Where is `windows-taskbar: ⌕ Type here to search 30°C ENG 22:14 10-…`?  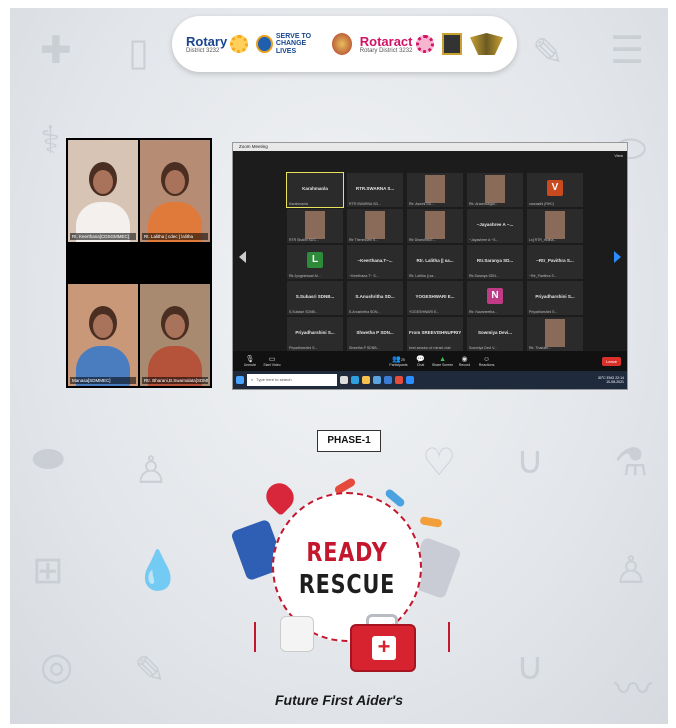 windows-taskbar: ⌕ Type here to search 30°C ENG 22:14 10-… is located at coordinates (430, 380).